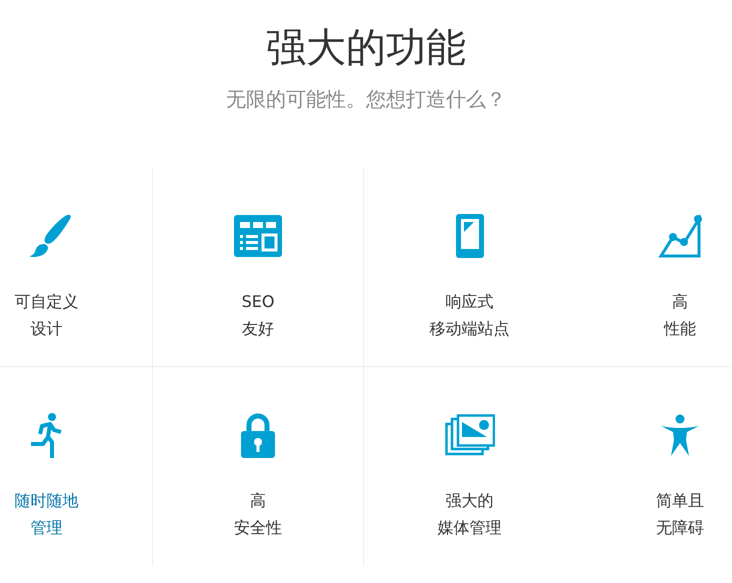  I want to click on feature-label: 高 安全性, so click(258, 514).